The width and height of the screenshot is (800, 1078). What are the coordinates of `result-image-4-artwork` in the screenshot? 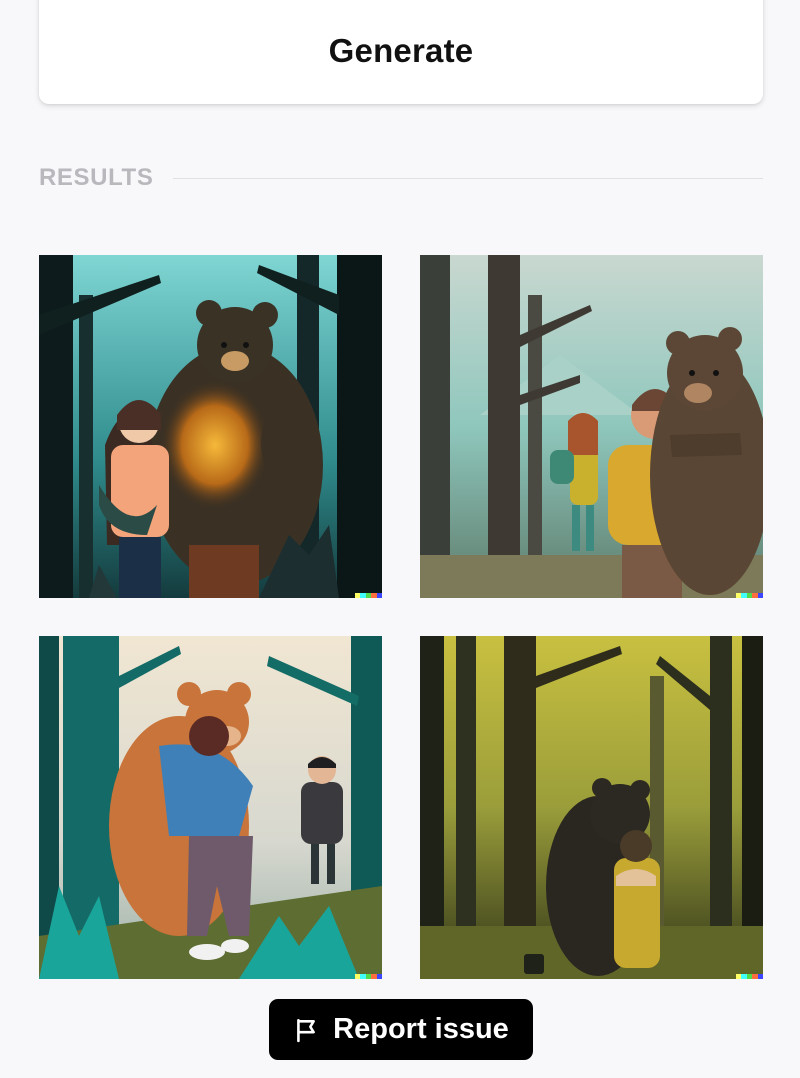 It's located at (591, 807).